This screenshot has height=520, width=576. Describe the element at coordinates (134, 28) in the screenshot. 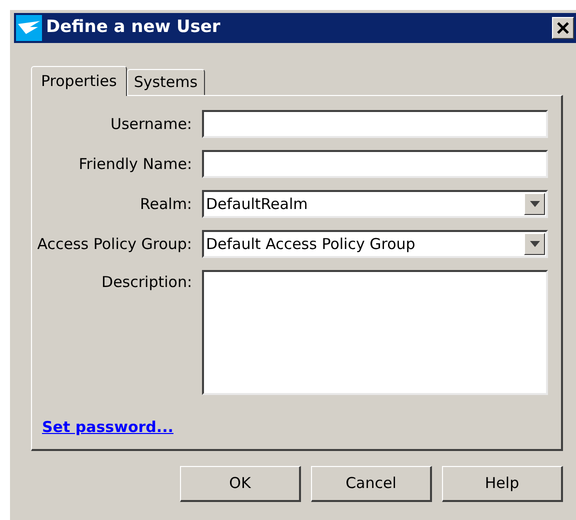

I see `window-title: Define a new User` at that location.